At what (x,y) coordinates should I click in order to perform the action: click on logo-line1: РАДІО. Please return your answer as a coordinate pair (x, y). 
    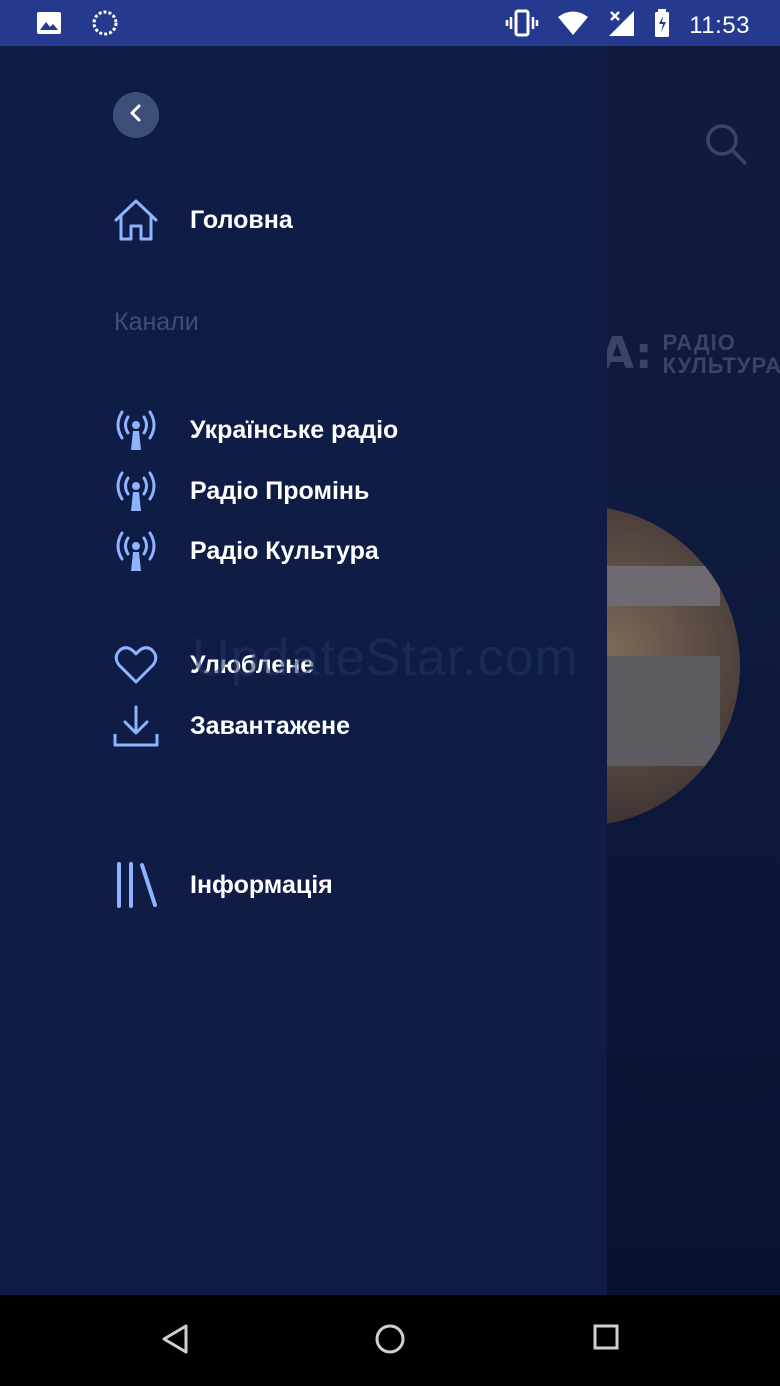
    Looking at the image, I should click on (699, 342).